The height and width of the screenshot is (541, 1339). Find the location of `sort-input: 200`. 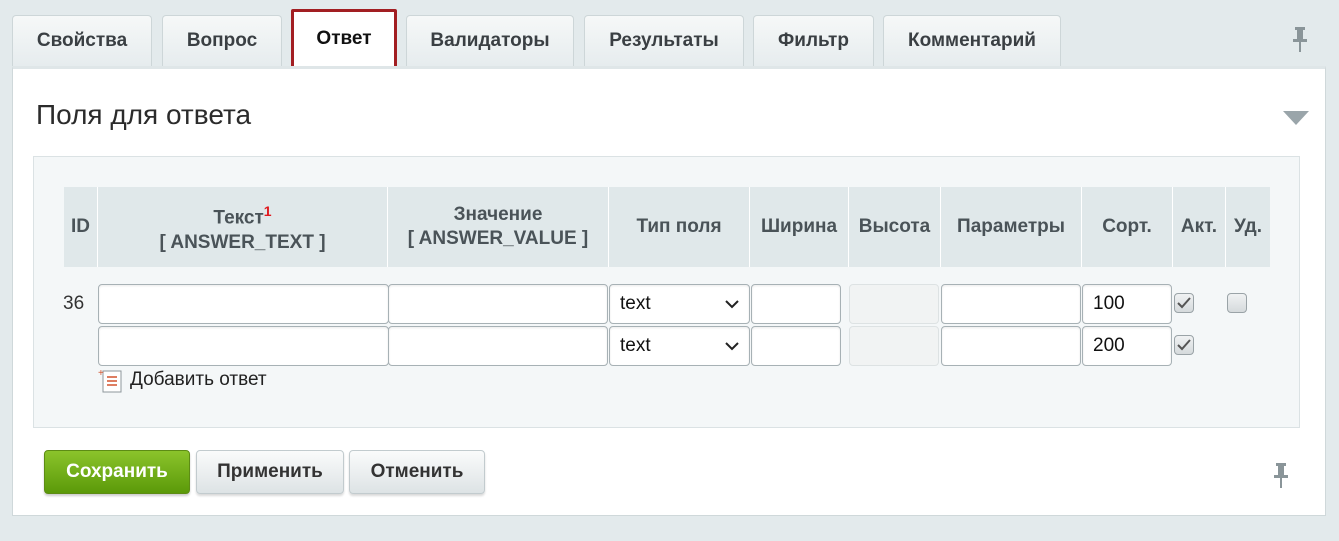

sort-input: 200 is located at coordinates (1127, 346).